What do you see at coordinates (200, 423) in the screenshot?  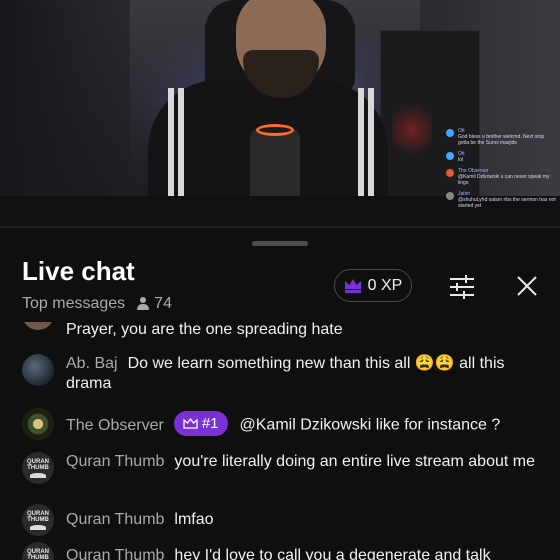 I see `leaderboard-badge: #1` at bounding box center [200, 423].